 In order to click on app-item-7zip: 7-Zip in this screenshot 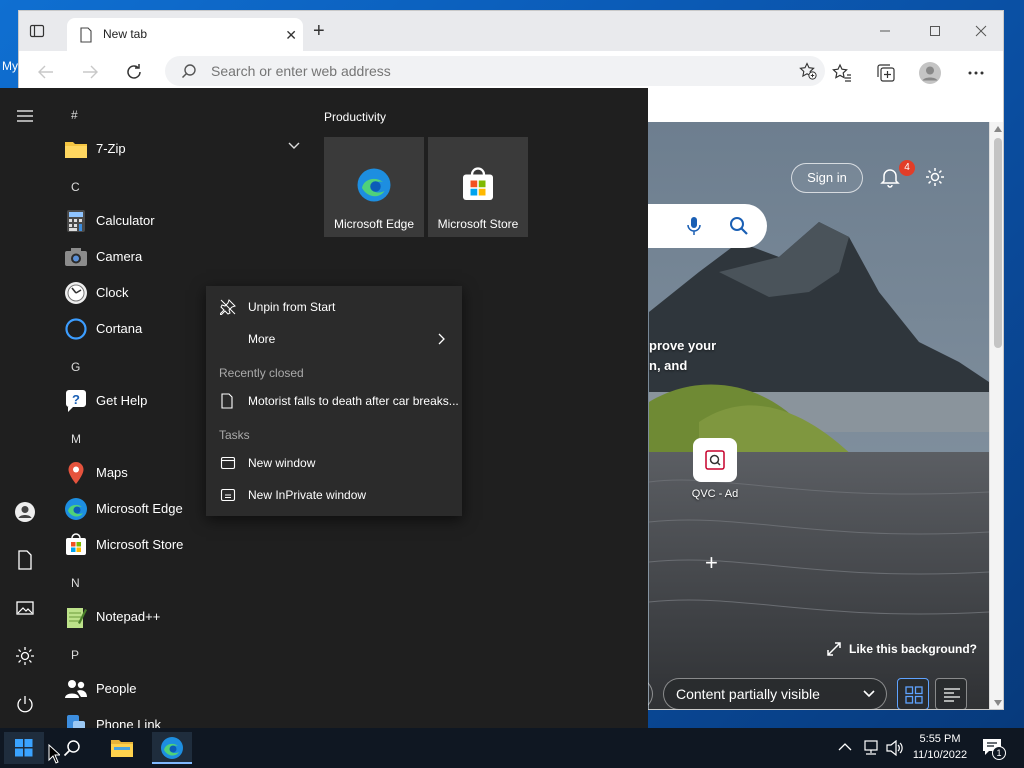, I will do `click(184, 149)`.